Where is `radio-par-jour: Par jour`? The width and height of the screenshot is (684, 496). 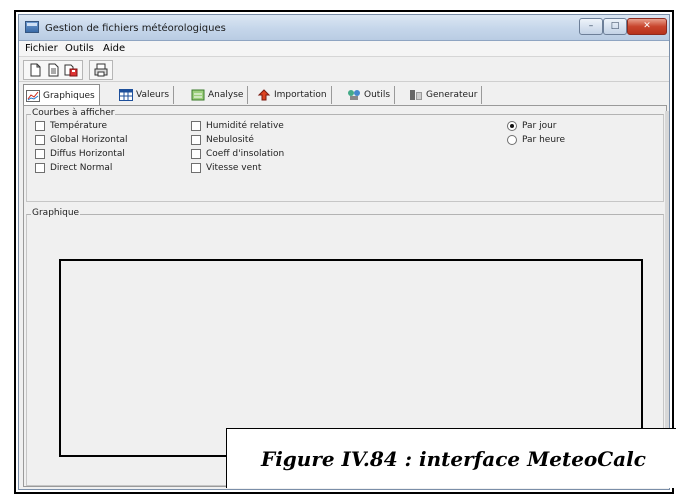 radio-par-jour: Par jour is located at coordinates (532, 126).